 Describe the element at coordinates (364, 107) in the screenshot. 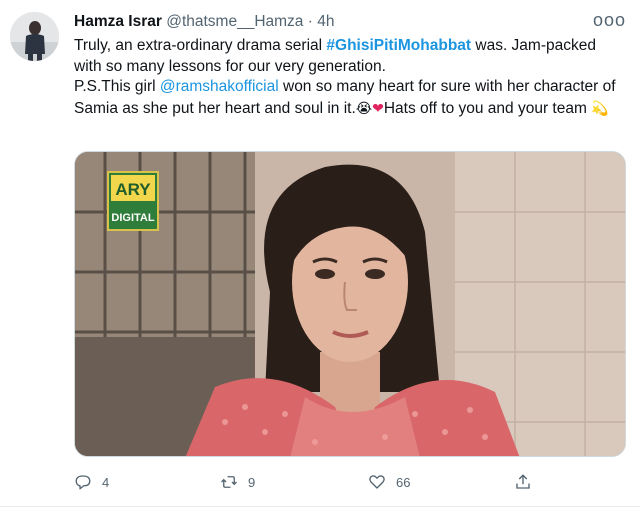

I see `crying-emoji-icon: 😭` at that location.